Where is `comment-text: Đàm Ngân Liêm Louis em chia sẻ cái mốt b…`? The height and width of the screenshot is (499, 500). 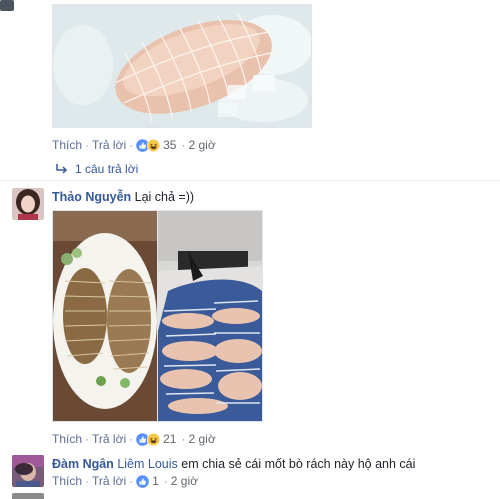 comment-text: Đàm Ngân Liêm Louis em chia sẻ cái mốt b… is located at coordinates (233, 464).